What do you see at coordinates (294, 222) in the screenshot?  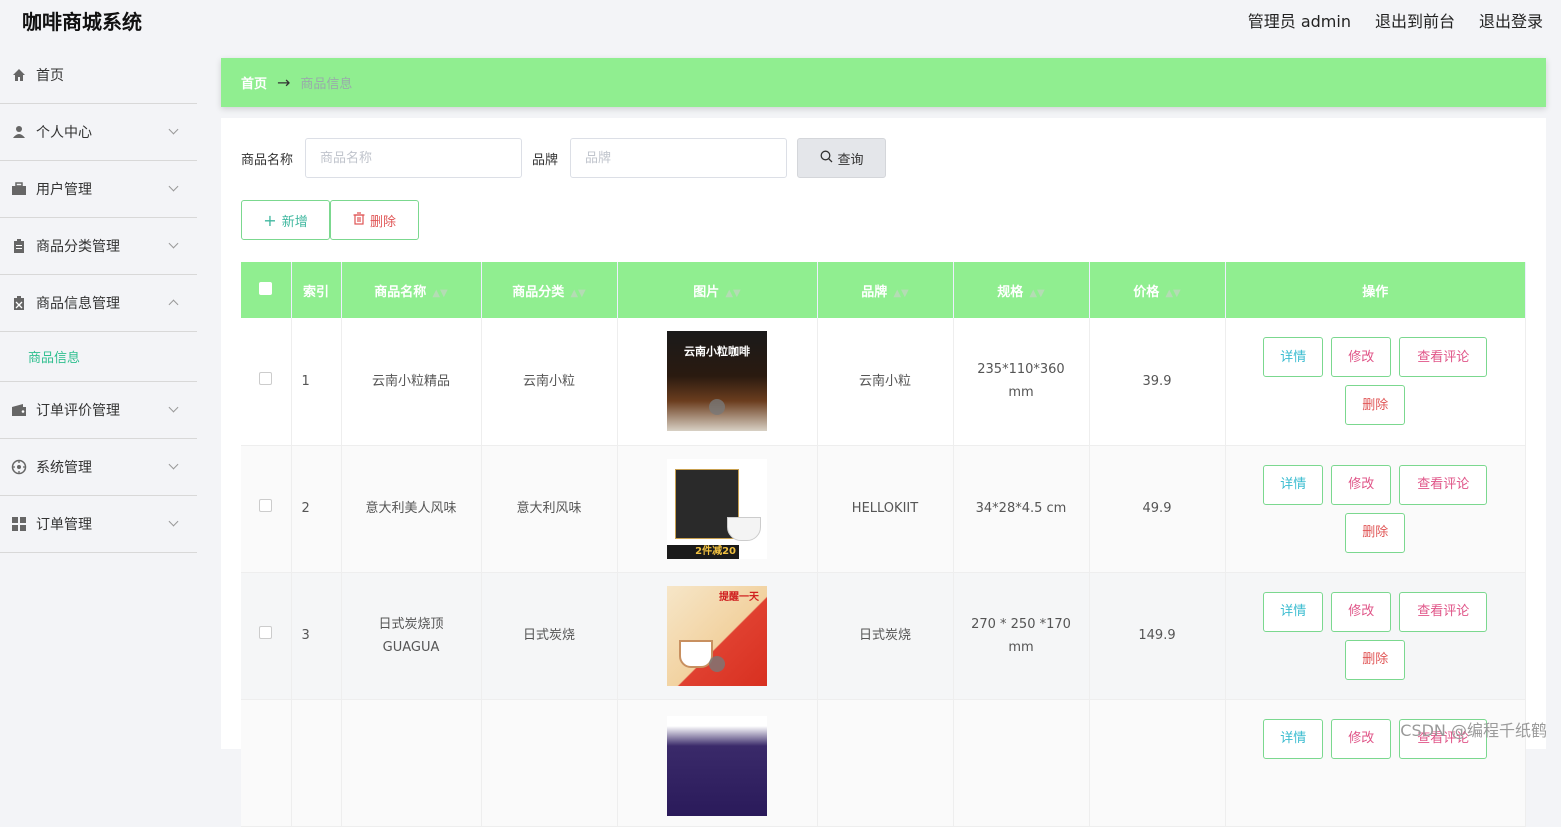 I see `add-label: 新增` at bounding box center [294, 222].